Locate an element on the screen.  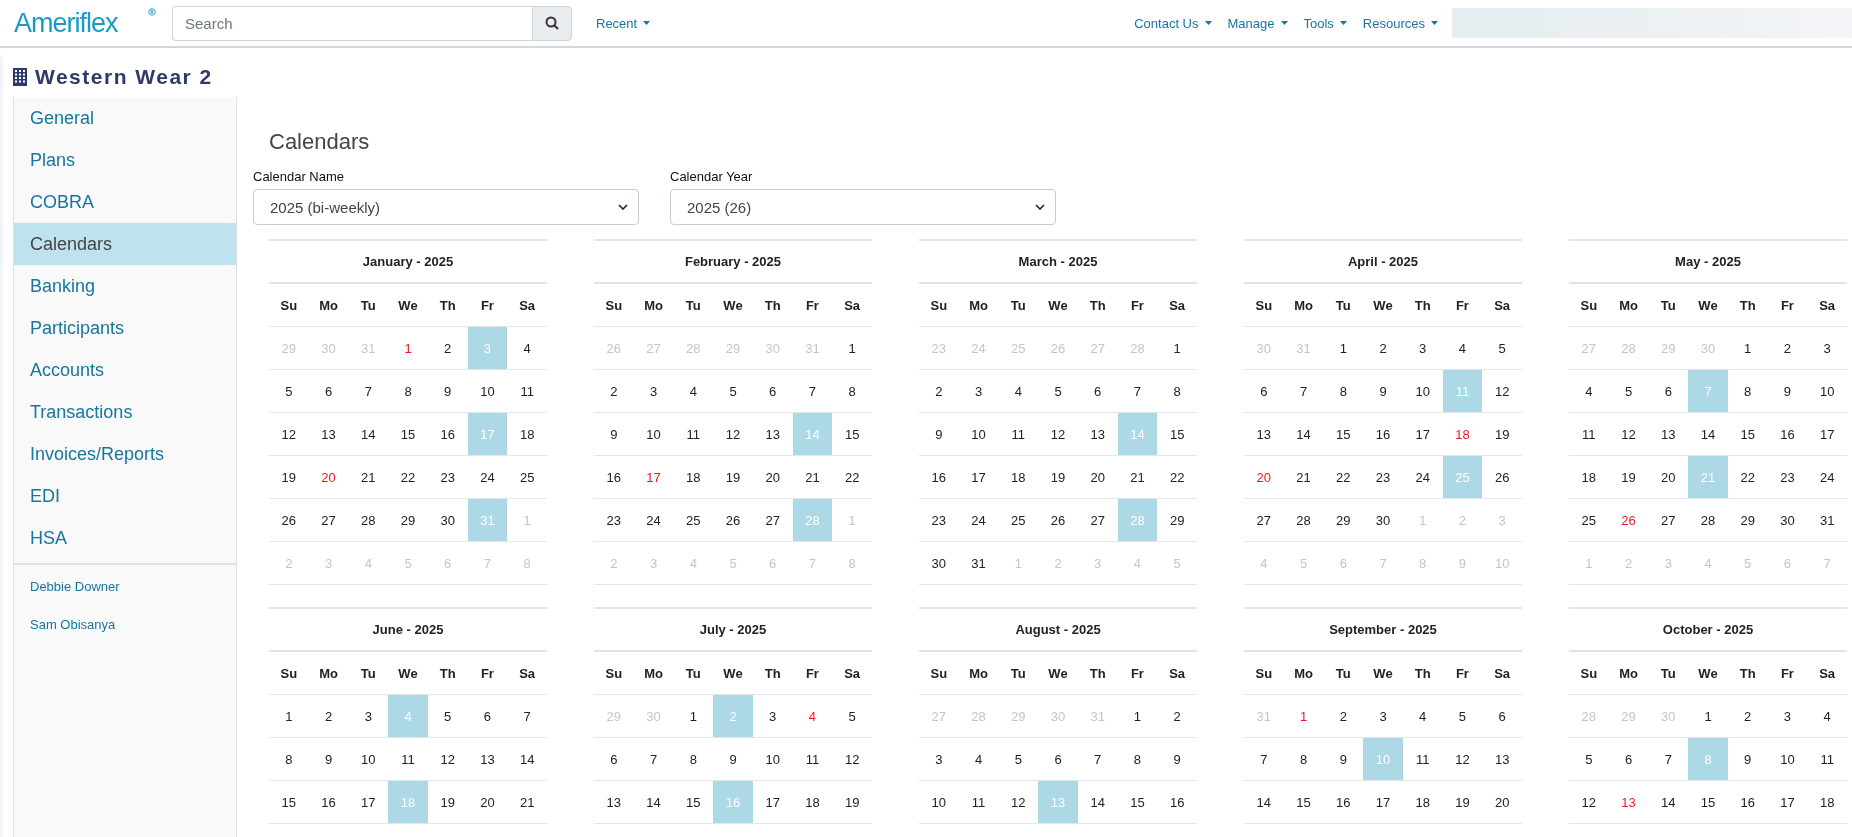
nav-menu: Contact Us is located at coordinates (1173, 23).